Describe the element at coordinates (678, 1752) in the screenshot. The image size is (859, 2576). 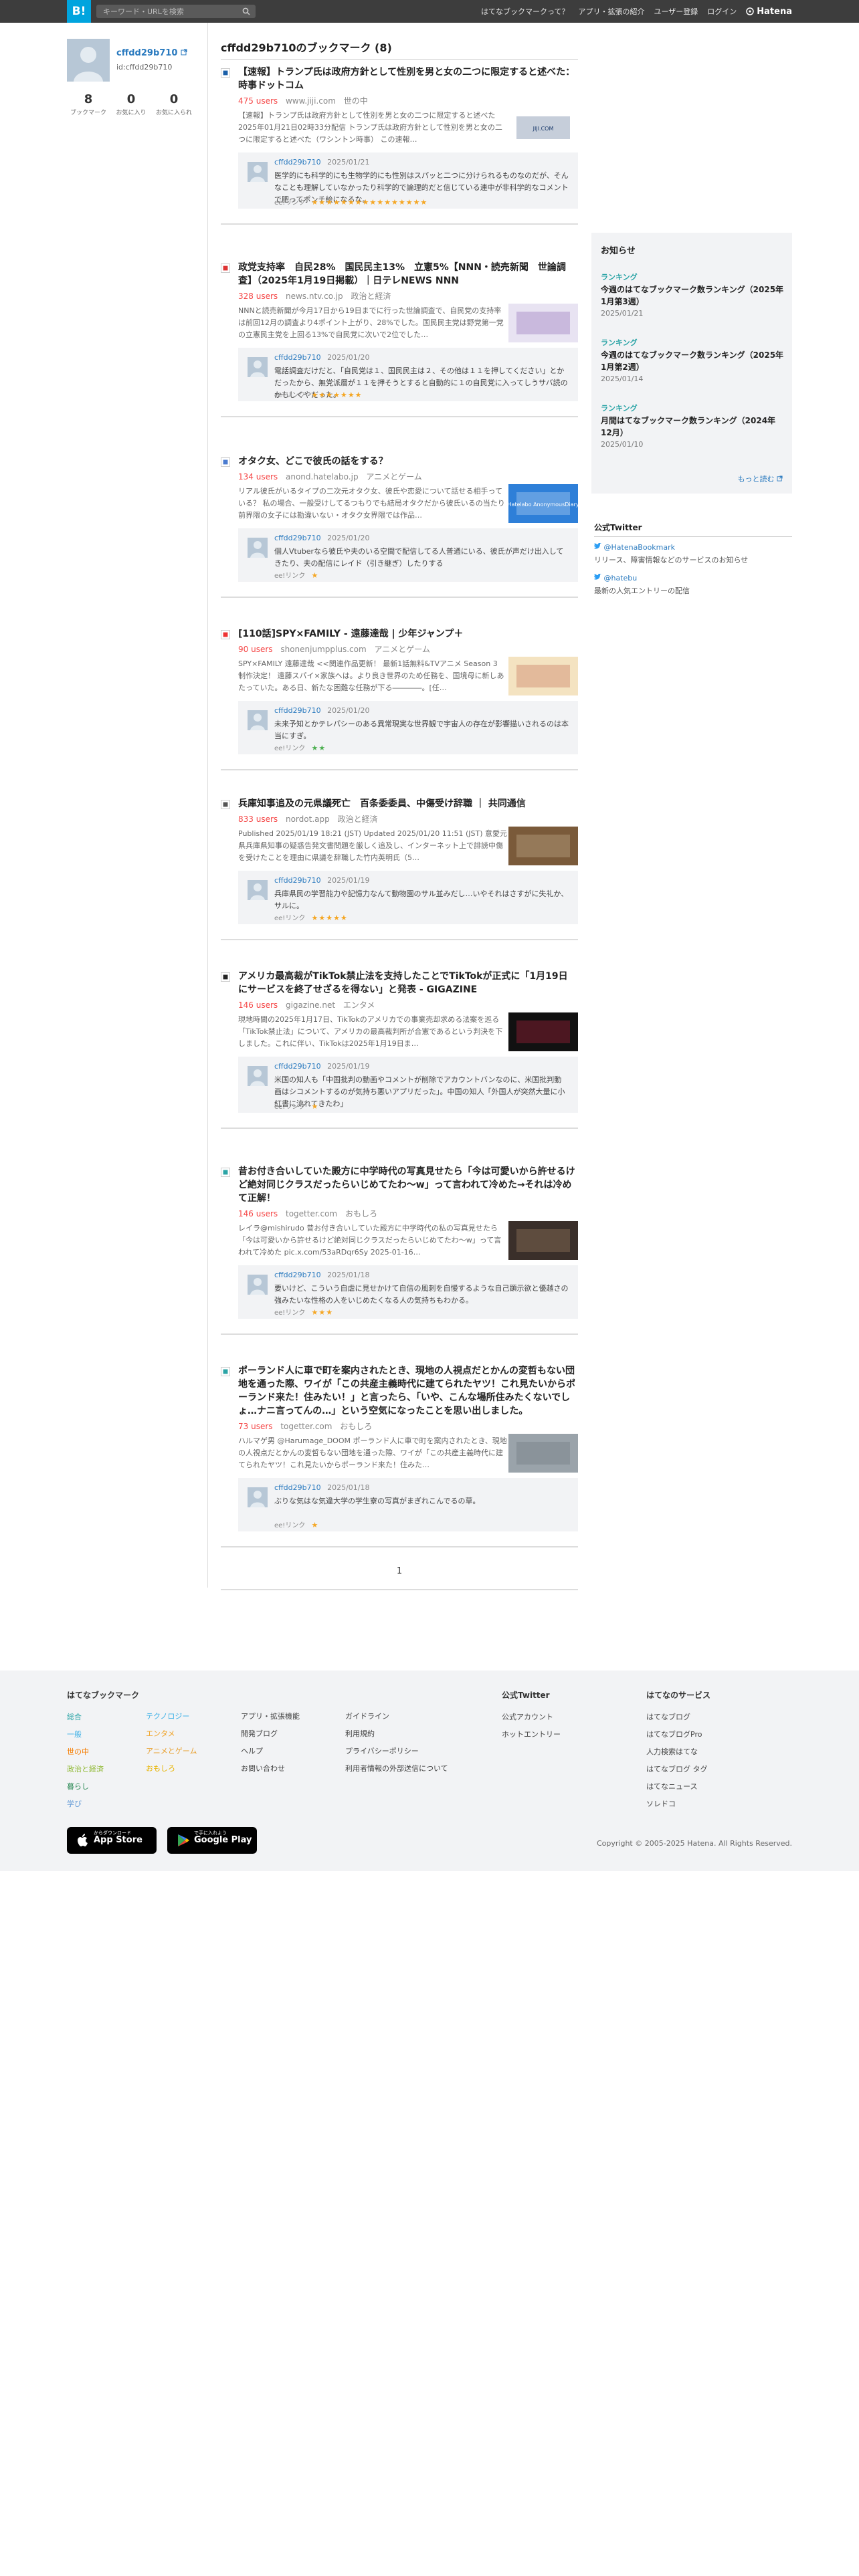
I see `footer-link: 人力検索はてな` at that location.